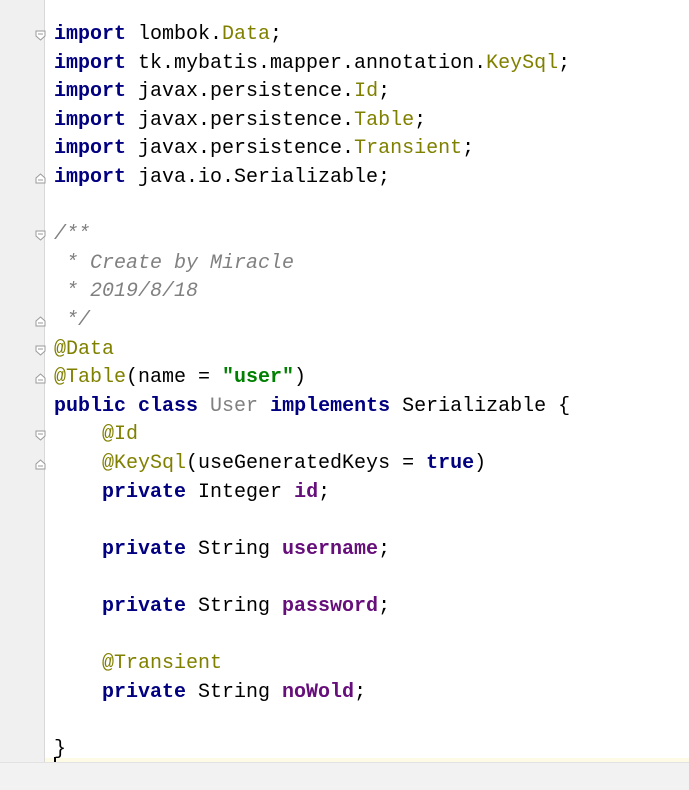 This screenshot has width=689, height=790. Describe the element at coordinates (450, 463) in the screenshot. I see `code-token: true` at that location.